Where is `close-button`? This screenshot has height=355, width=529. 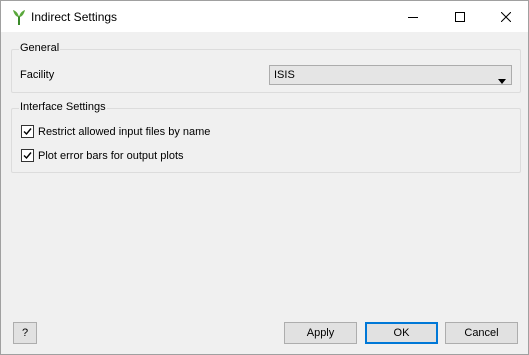
close-button is located at coordinates (506, 16).